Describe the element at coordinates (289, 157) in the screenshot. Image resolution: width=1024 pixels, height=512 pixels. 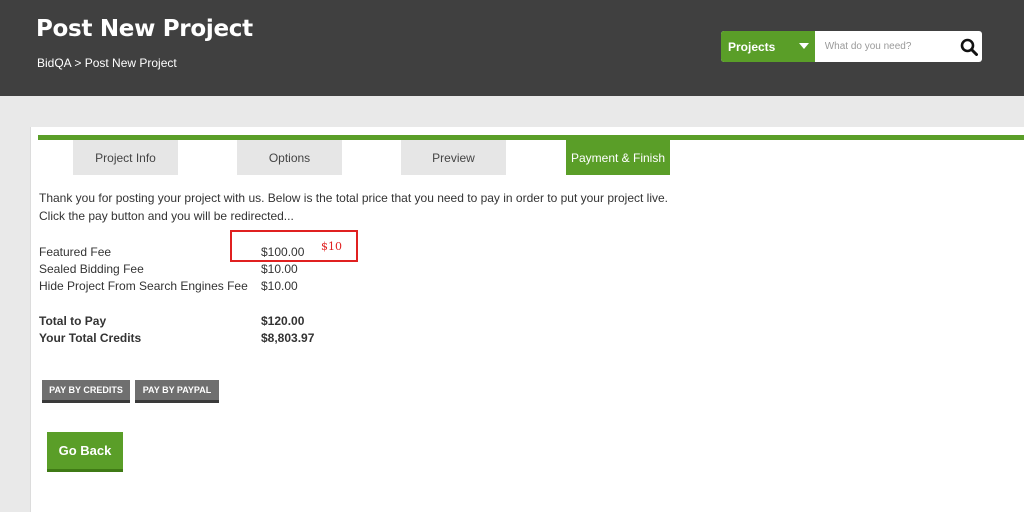
I see `tab-options: Options` at that location.